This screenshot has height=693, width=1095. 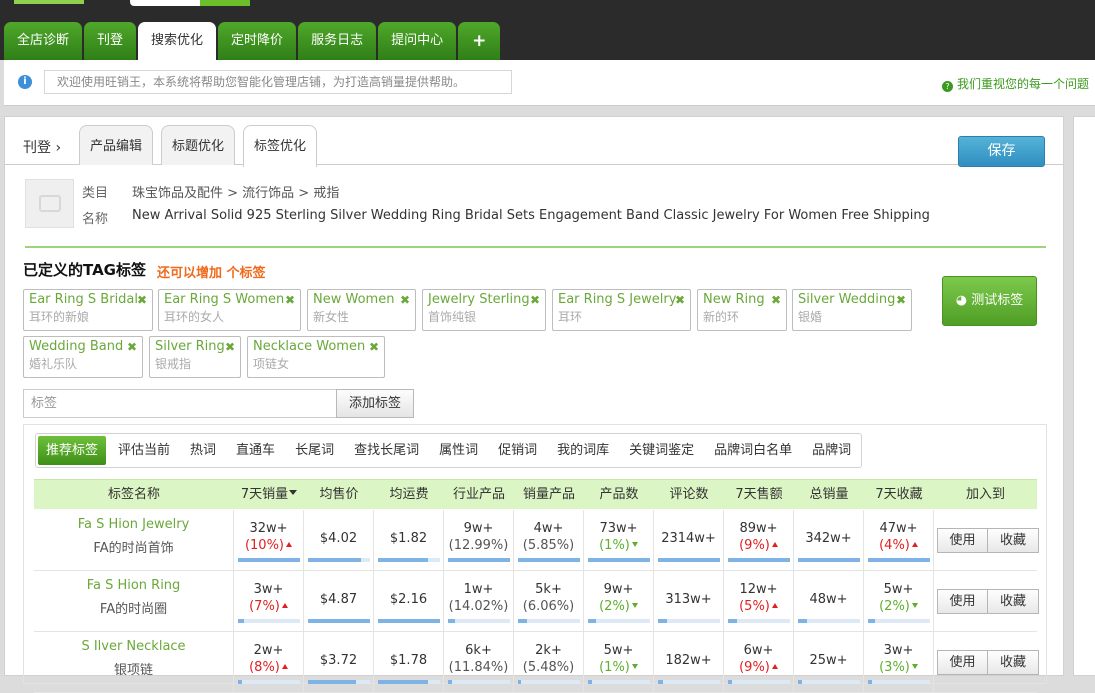 What do you see at coordinates (110, 41) in the screenshot?
I see `nav-tab-listing: 刊登` at bounding box center [110, 41].